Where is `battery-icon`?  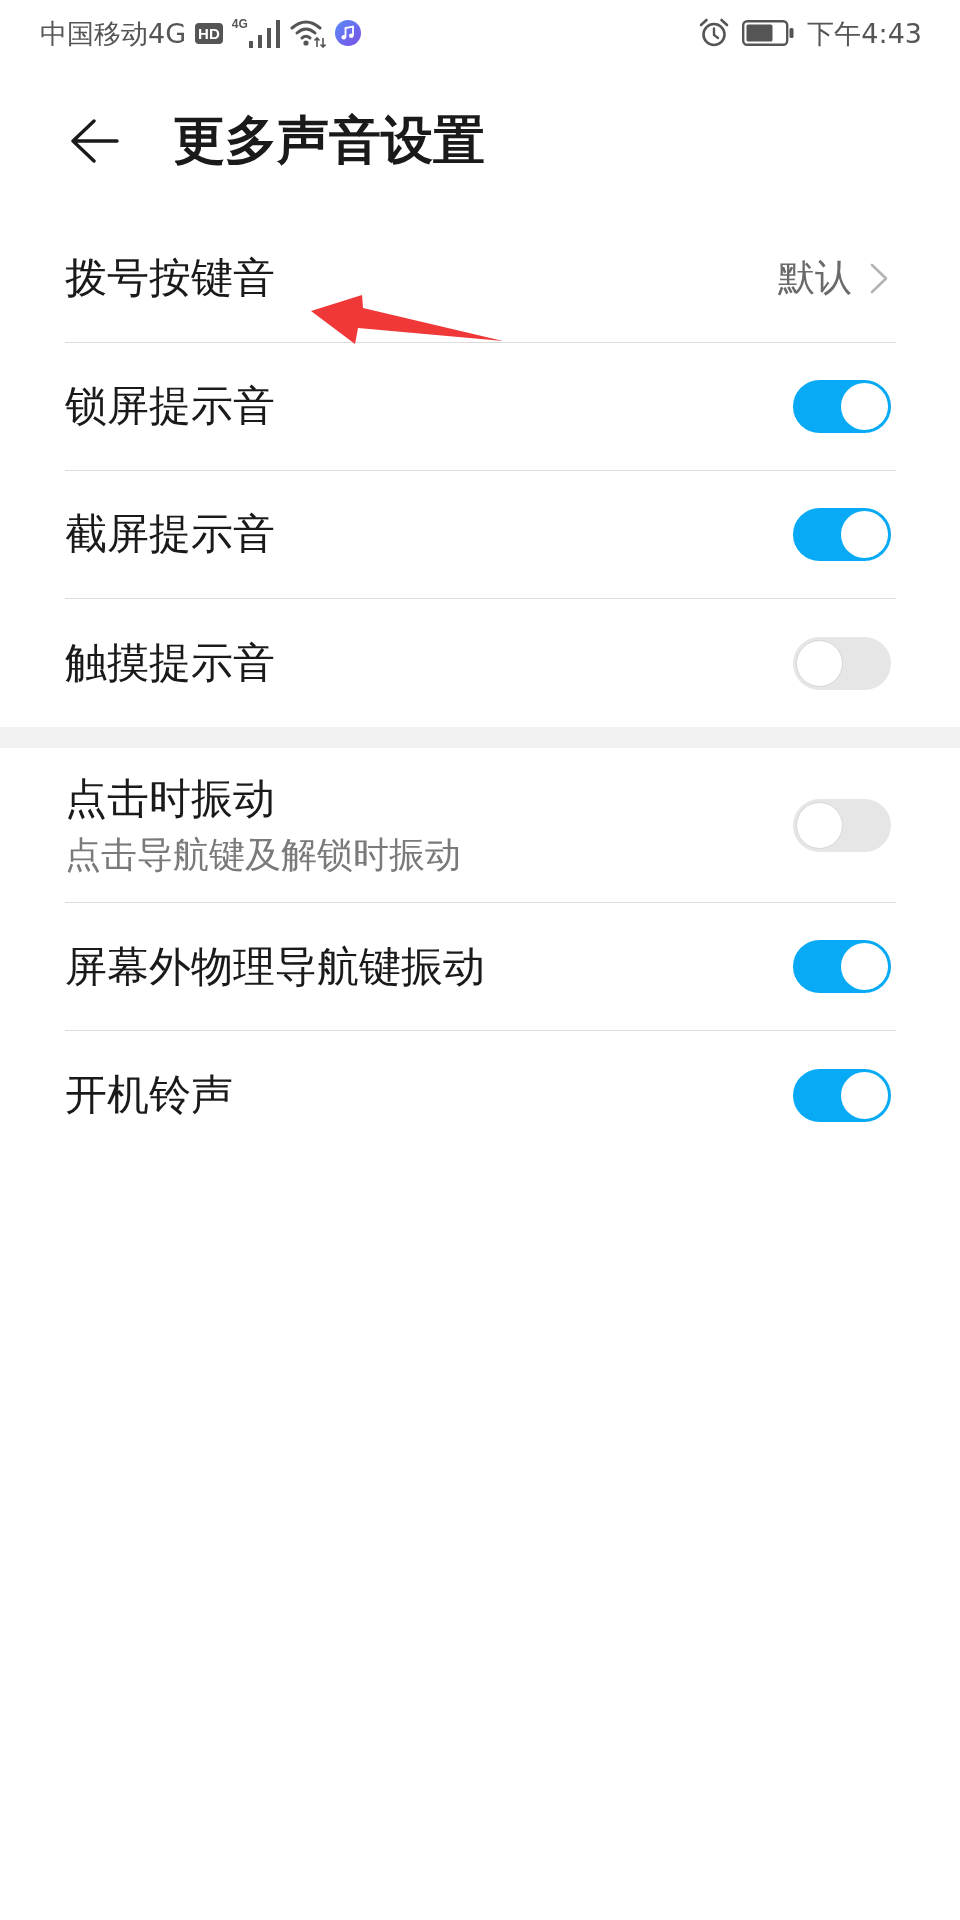 battery-icon is located at coordinates (768, 33).